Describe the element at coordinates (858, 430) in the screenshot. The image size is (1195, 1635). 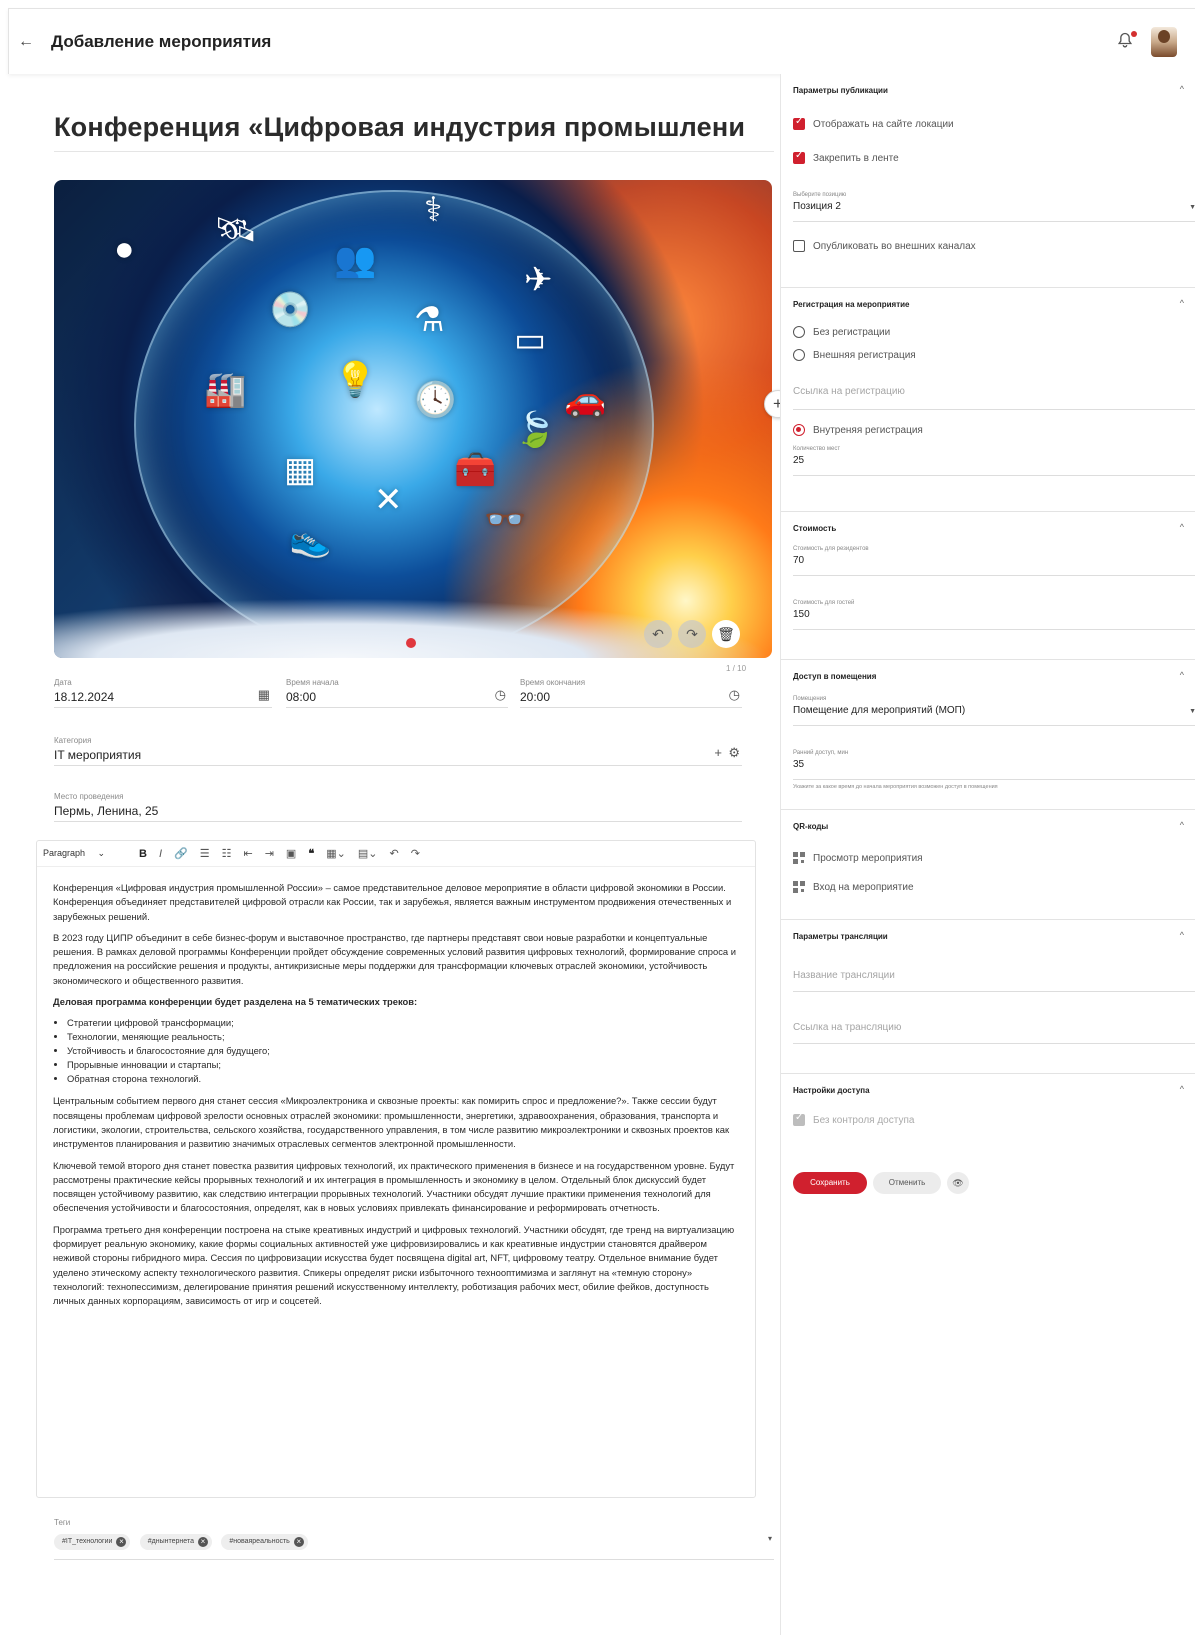
I see `internal-registration-radio: Внутреняя регистрация` at that location.